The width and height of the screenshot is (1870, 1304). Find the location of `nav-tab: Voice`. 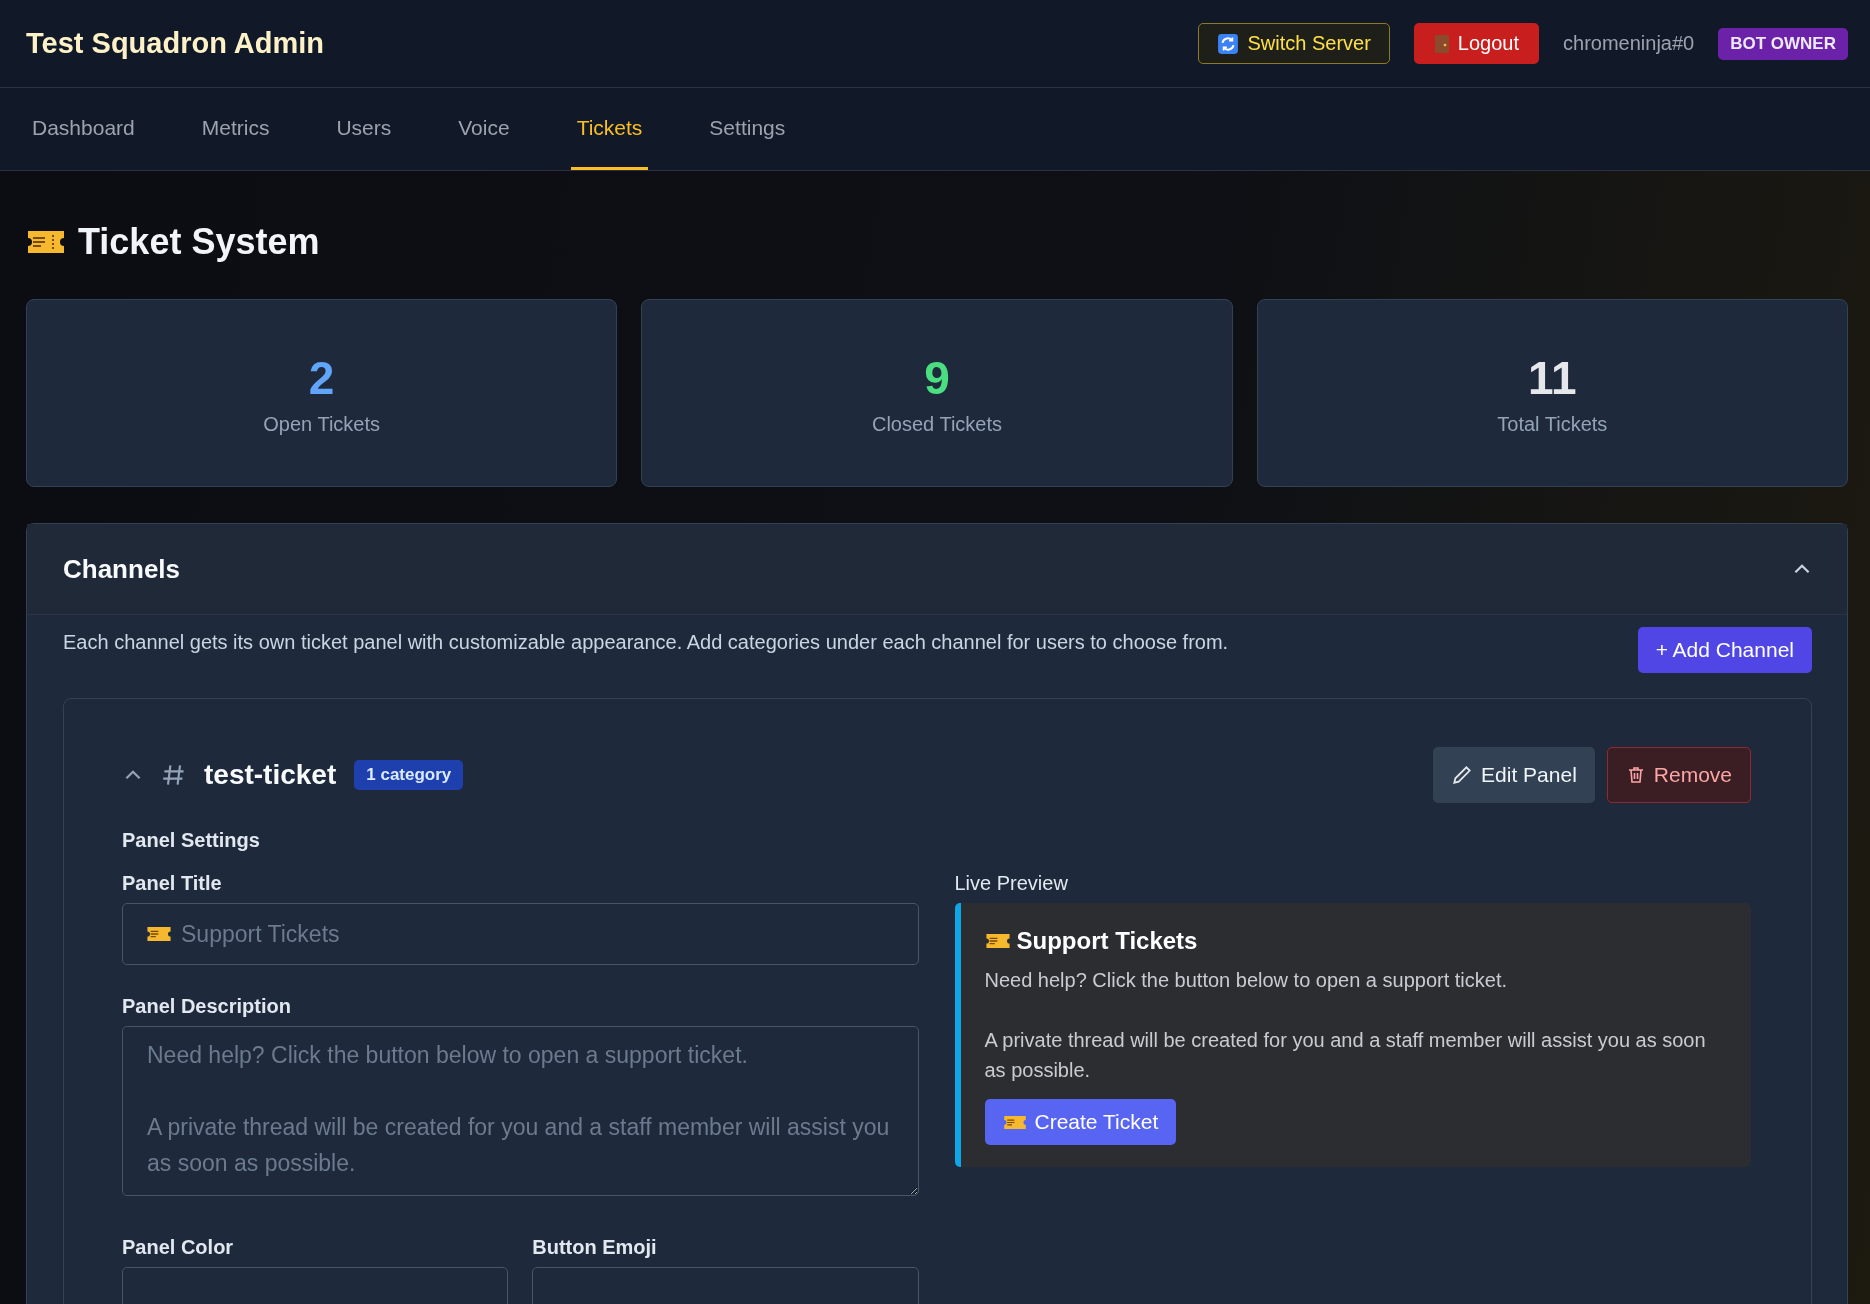

nav-tab: Voice is located at coordinates (496, 129).